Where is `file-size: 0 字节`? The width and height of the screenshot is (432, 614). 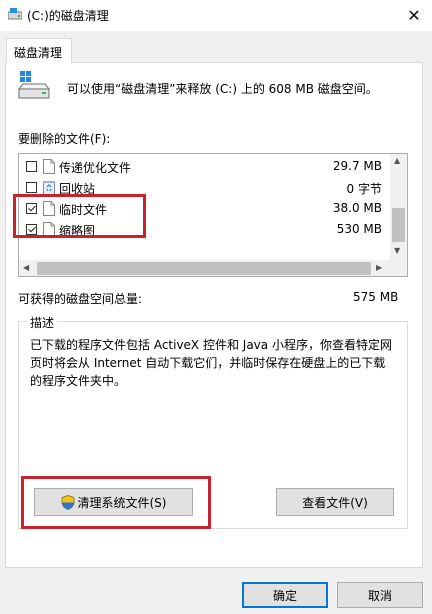 file-size: 0 字节 is located at coordinates (364, 189).